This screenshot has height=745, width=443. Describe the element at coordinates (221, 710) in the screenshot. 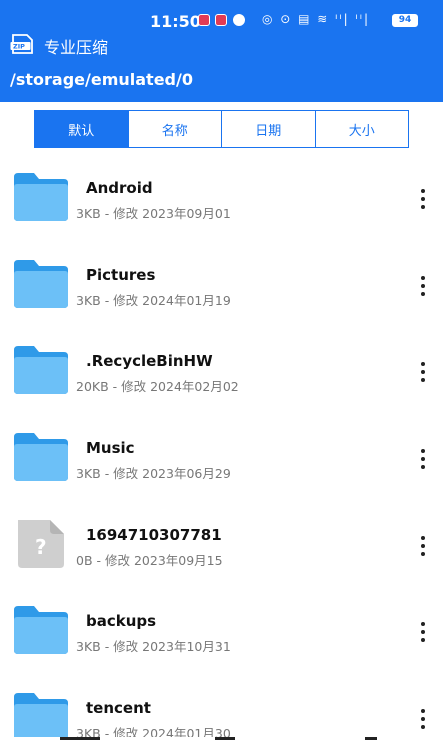

I see `file-row: tencent 3KB - 修改 2024年01月30` at that location.